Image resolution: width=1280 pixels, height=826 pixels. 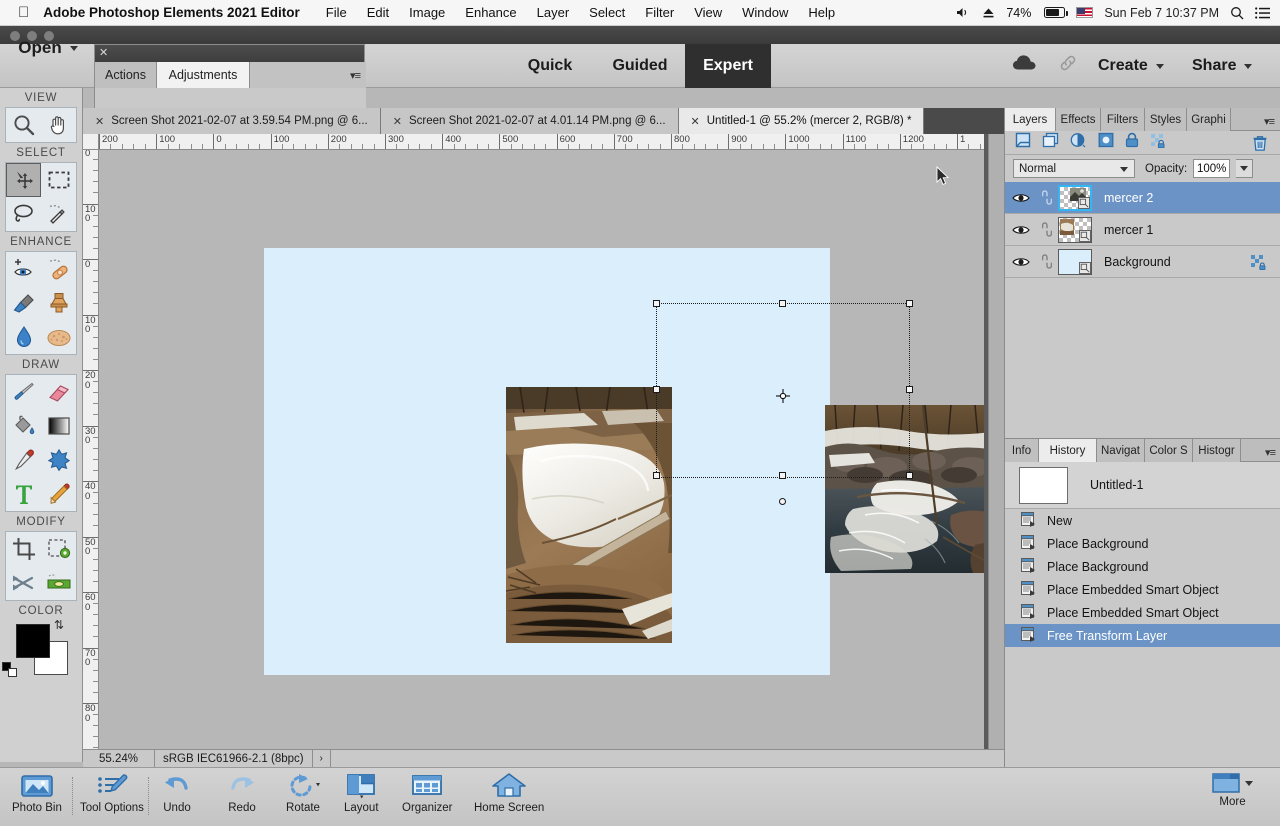 What do you see at coordinates (1222, 66) in the screenshot?
I see `share-button: Share` at bounding box center [1222, 66].